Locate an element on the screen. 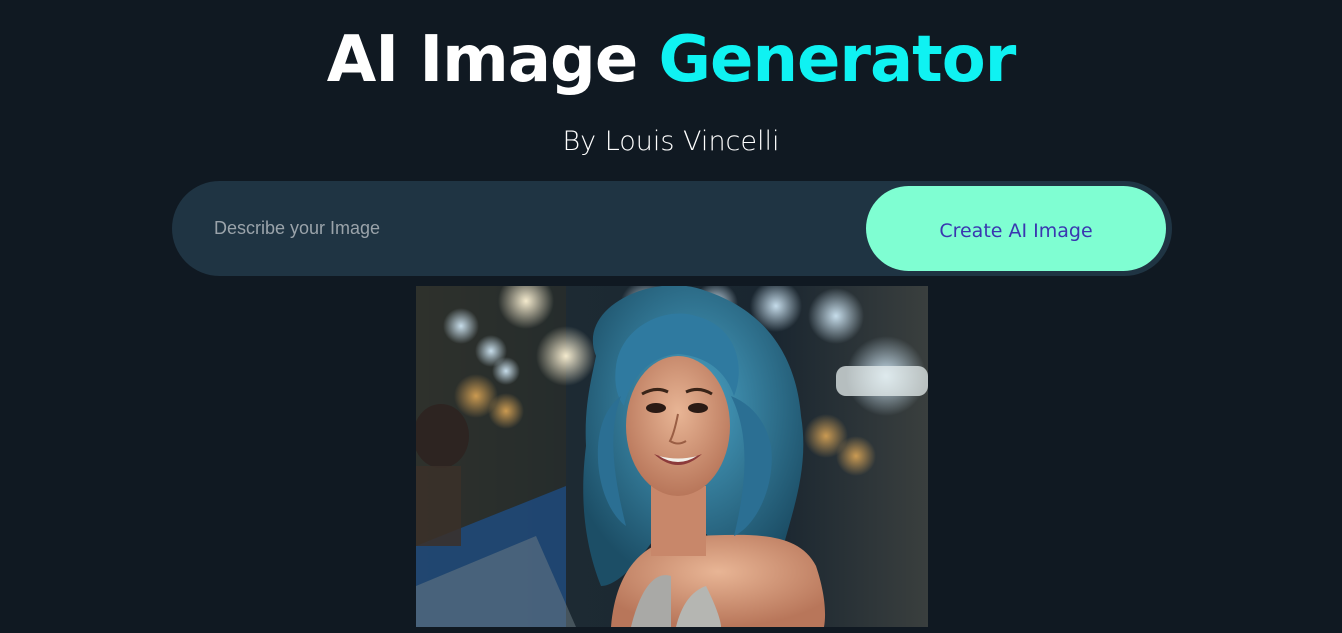  author-subtitle: By Louis Vincelli is located at coordinates (671, 141).